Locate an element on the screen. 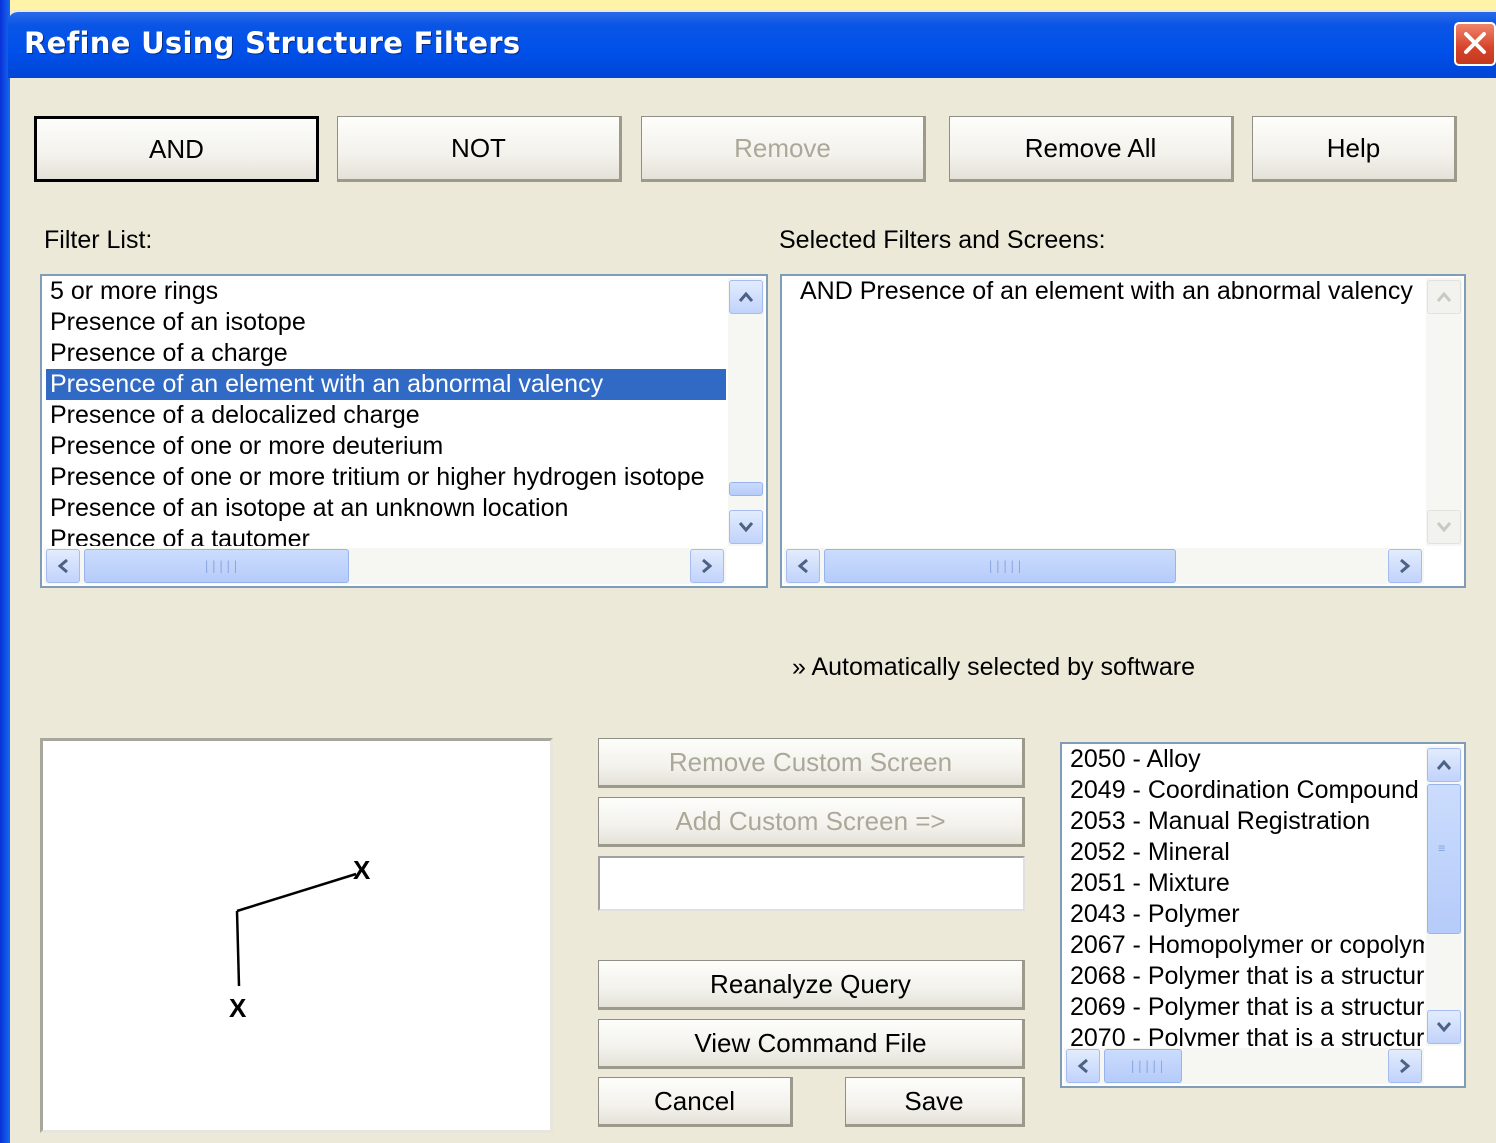 This screenshot has width=1496, height=1143. screen-item: 2053 - Manual Registration is located at coordinates (1245, 821).